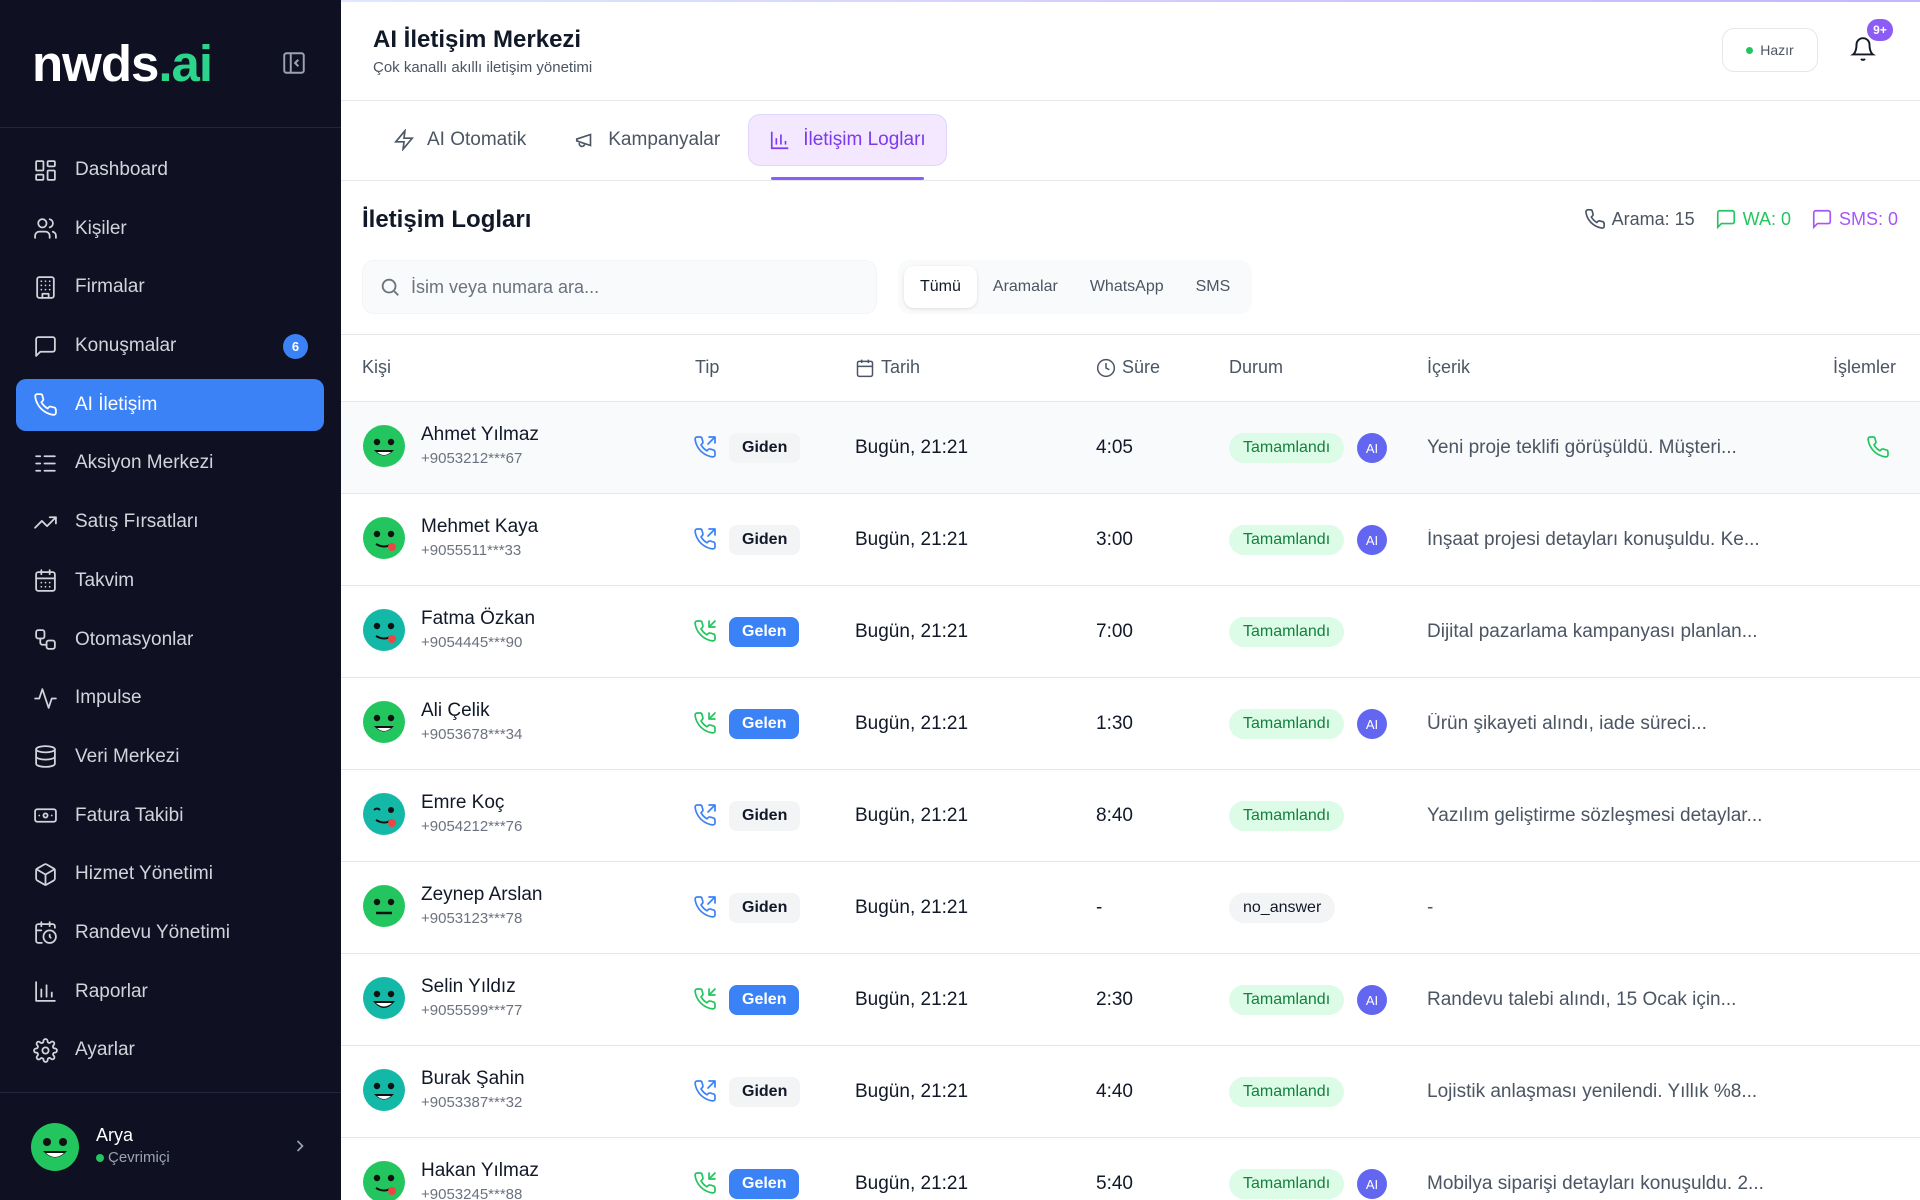 This screenshot has height=1200, width=1920. I want to click on tab-communication-logs: İletişim Logları, so click(847, 147).